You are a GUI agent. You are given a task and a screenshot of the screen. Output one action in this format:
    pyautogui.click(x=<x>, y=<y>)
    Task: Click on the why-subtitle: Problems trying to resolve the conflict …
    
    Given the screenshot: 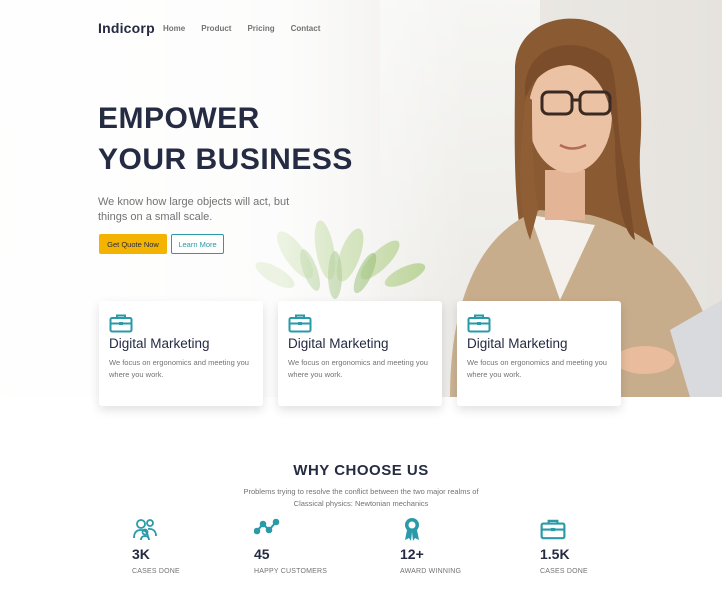 What is the action you would take?
    pyautogui.click(x=361, y=497)
    